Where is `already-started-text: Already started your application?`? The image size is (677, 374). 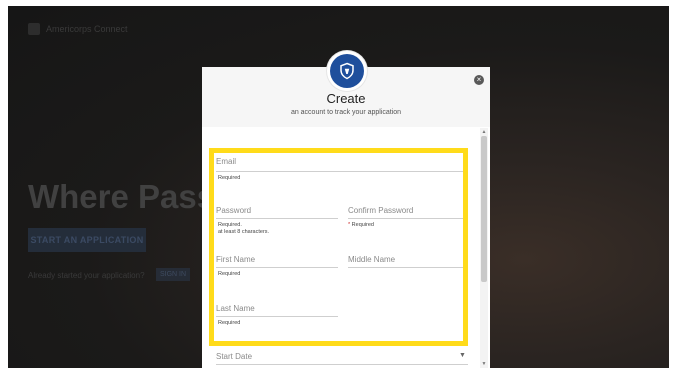 already-started-text: Already started your application? is located at coordinates (86, 275).